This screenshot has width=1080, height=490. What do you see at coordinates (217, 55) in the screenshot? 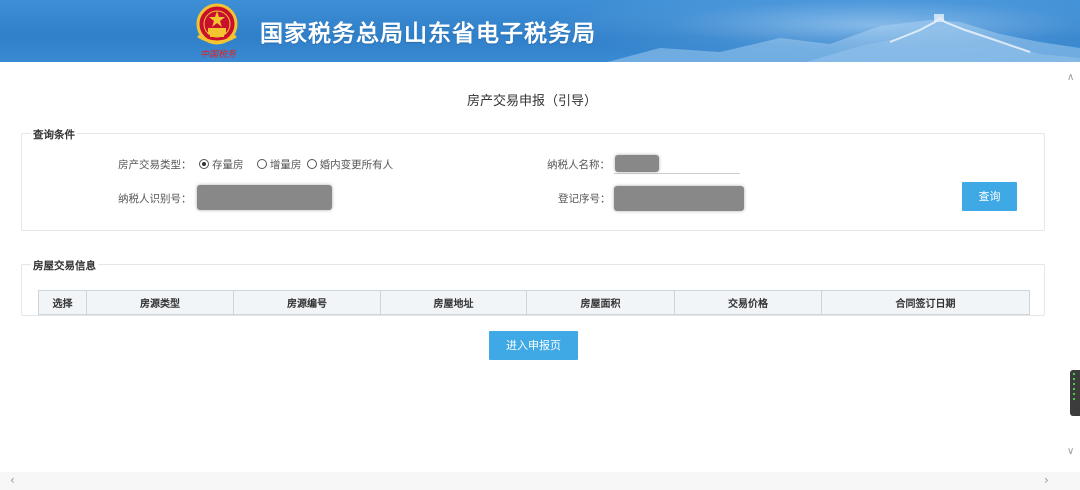
I see `emblem-caption: 中国税务` at bounding box center [217, 55].